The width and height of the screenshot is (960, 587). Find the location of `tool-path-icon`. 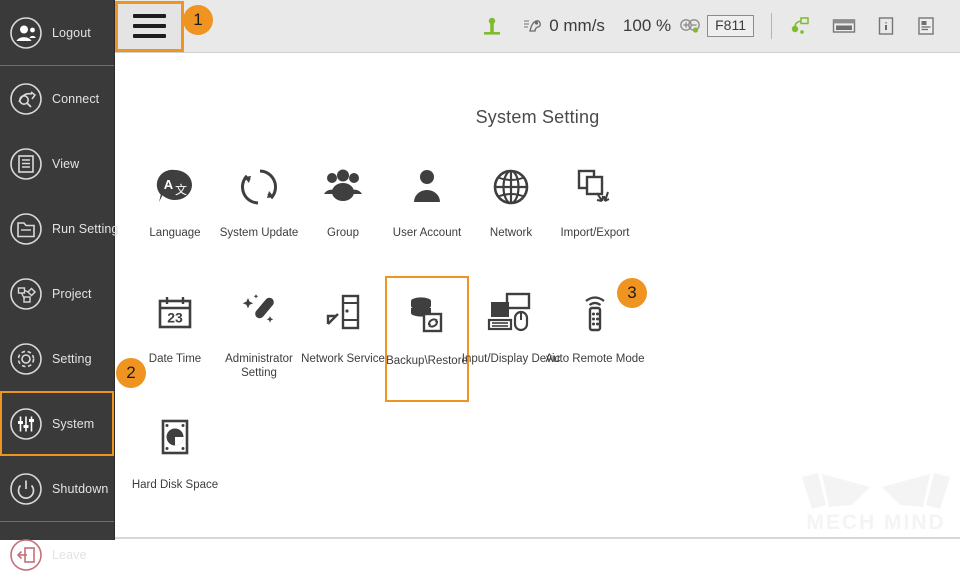

tool-path-icon is located at coordinates (801, 26).